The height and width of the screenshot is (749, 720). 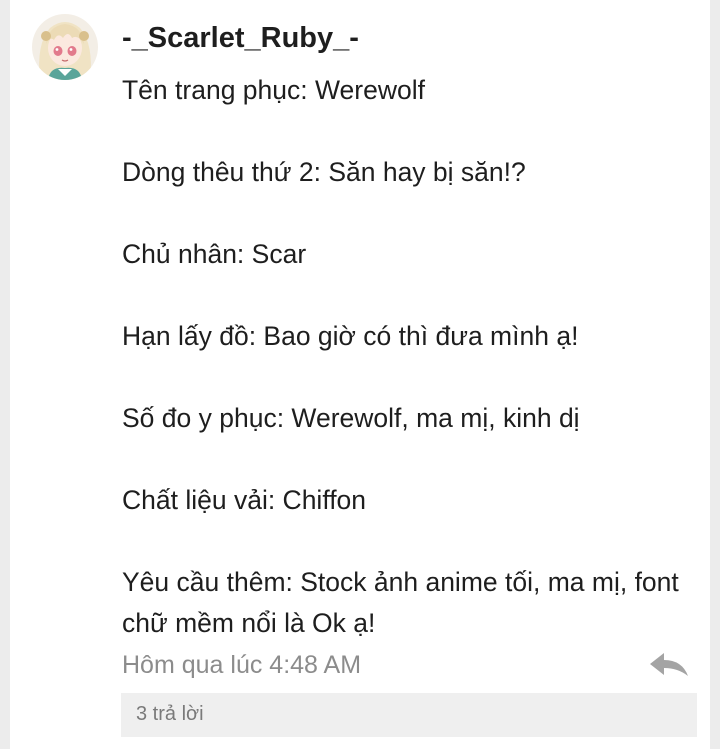 I want to click on comment-line-owner: Chủ nhân: Scar, so click(x=214, y=254).